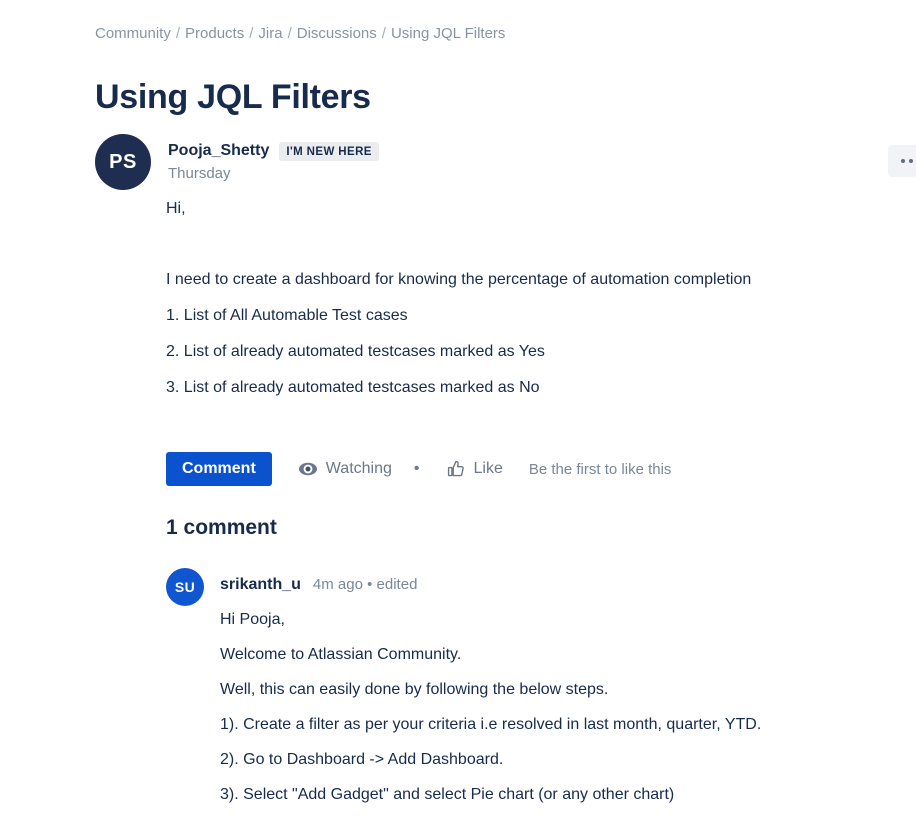 Image resolution: width=916 pixels, height=818 pixels. Describe the element at coordinates (133, 33) in the screenshot. I see `breadcrumb-item-community: Community` at that location.